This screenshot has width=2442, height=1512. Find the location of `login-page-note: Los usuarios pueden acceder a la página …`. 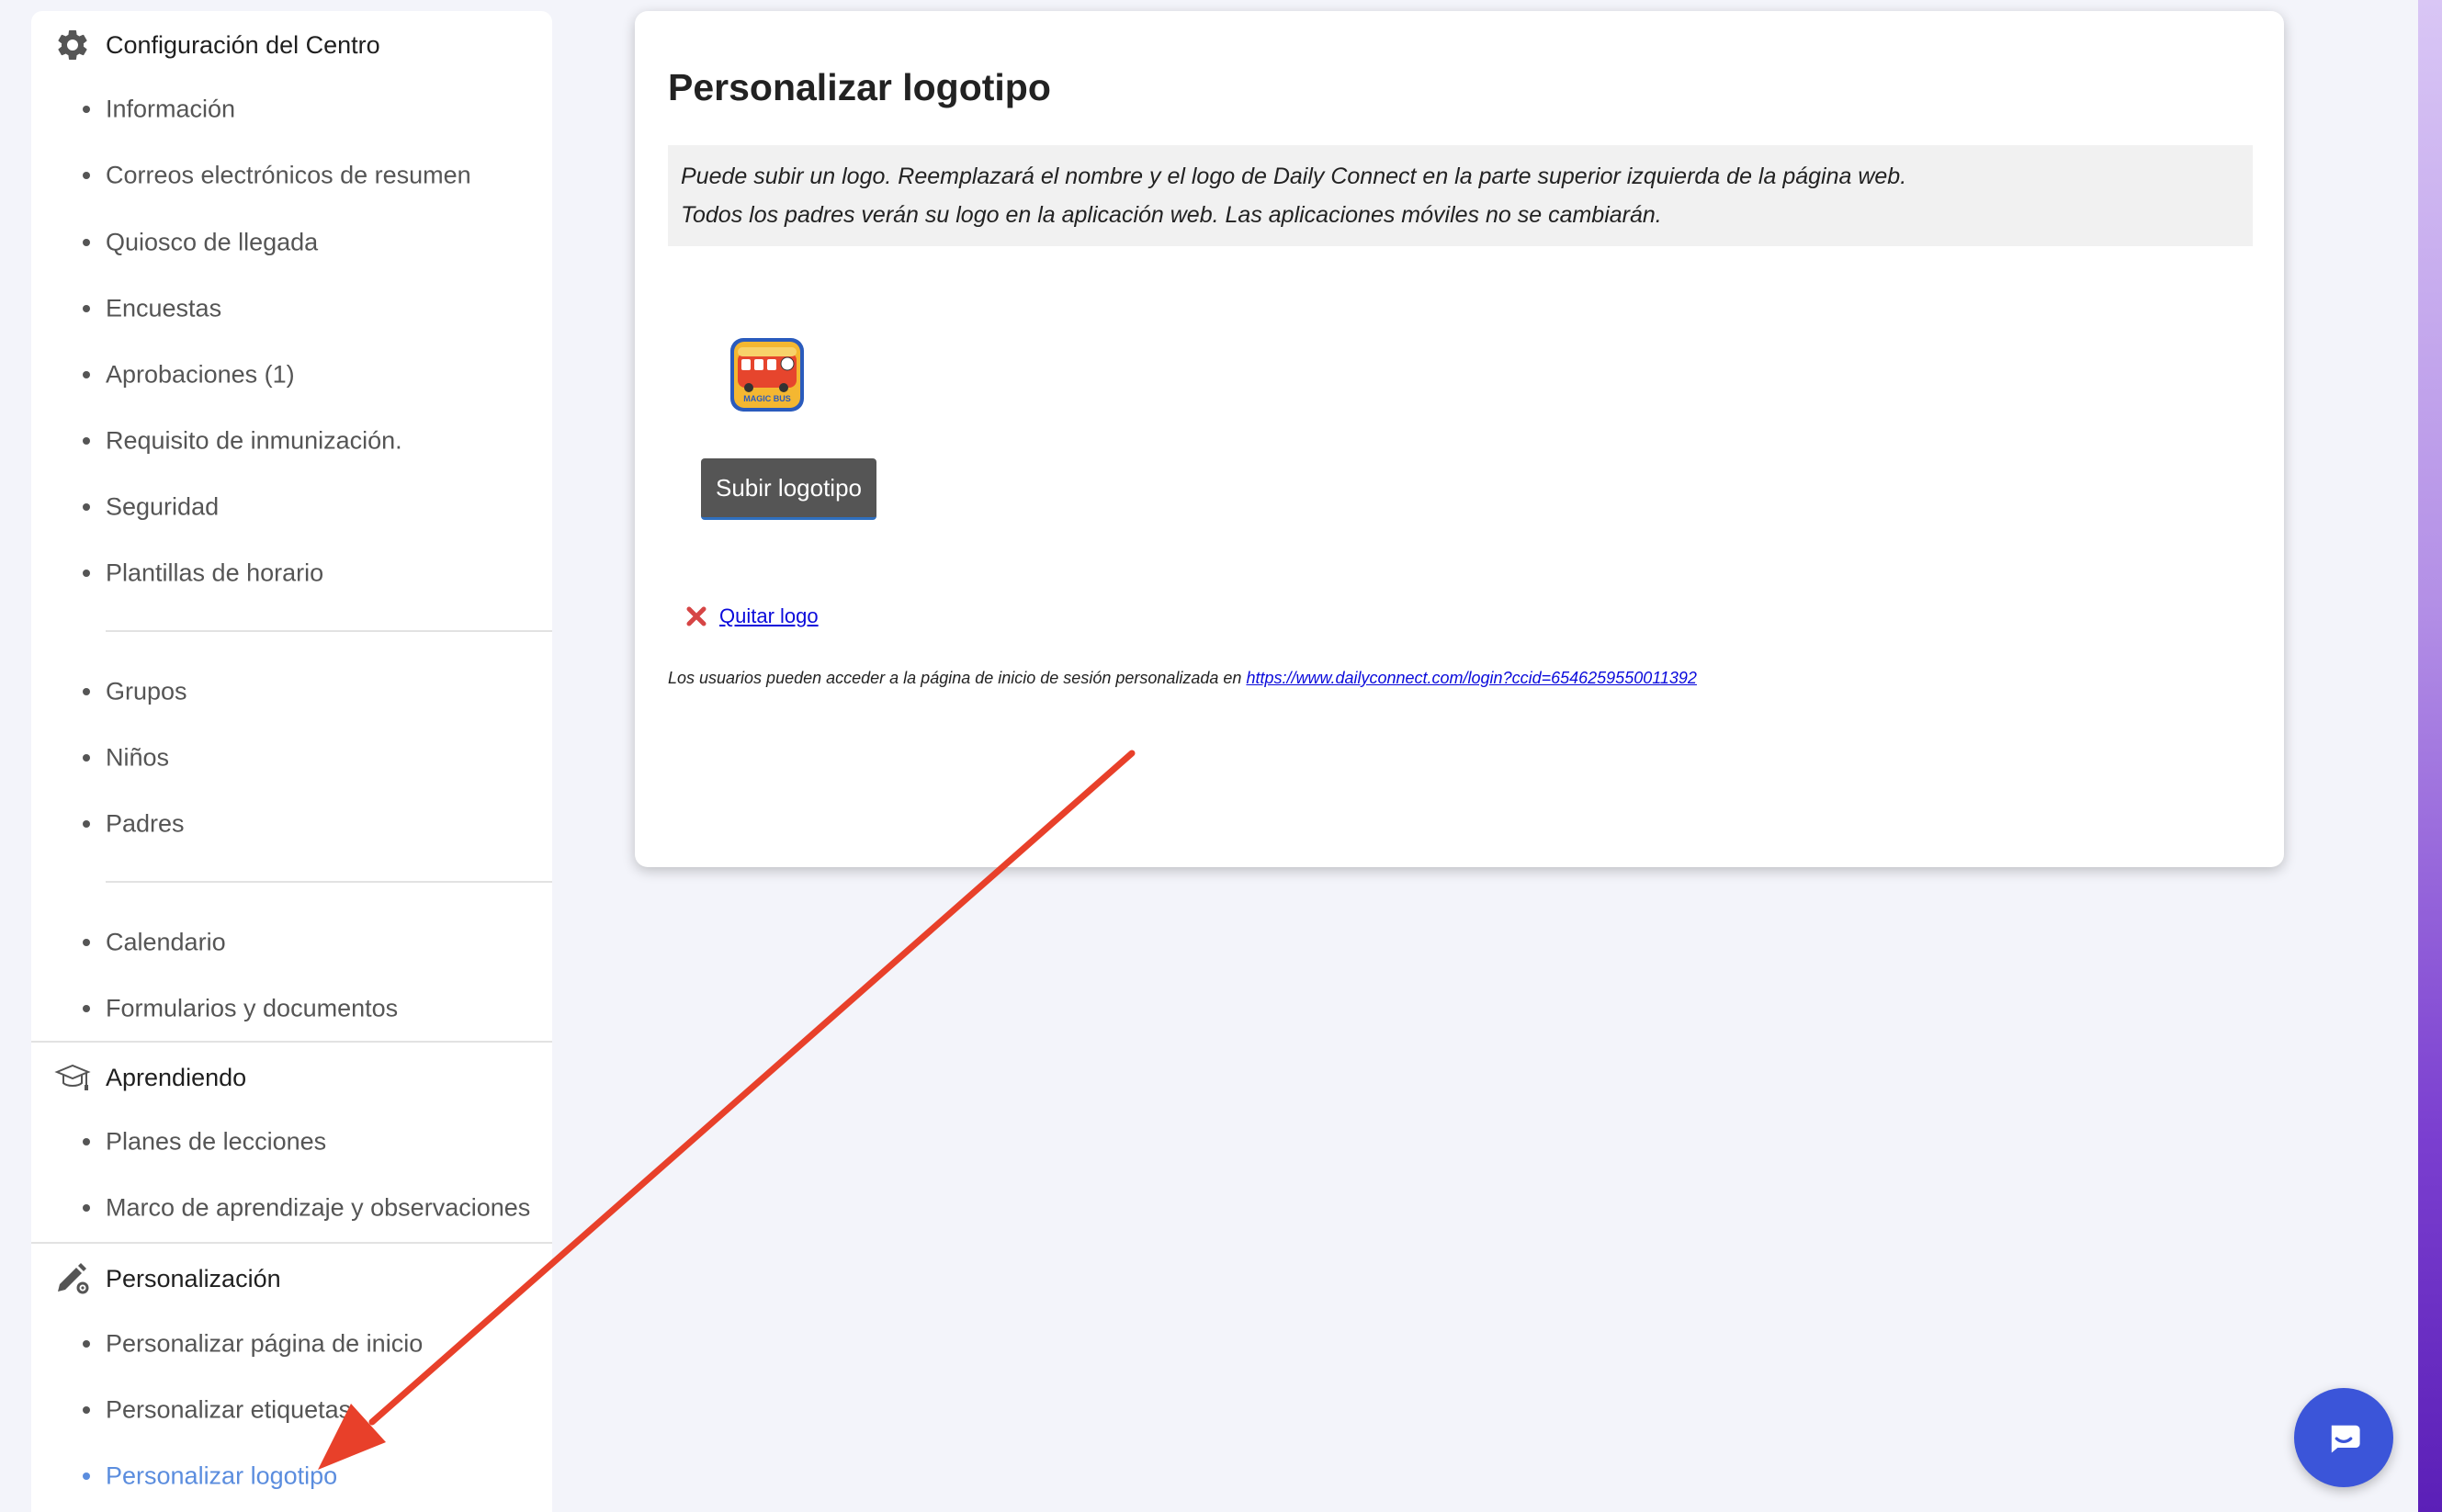

login-page-note: Los usuarios pueden acceder a la página … is located at coordinates (1182, 678).